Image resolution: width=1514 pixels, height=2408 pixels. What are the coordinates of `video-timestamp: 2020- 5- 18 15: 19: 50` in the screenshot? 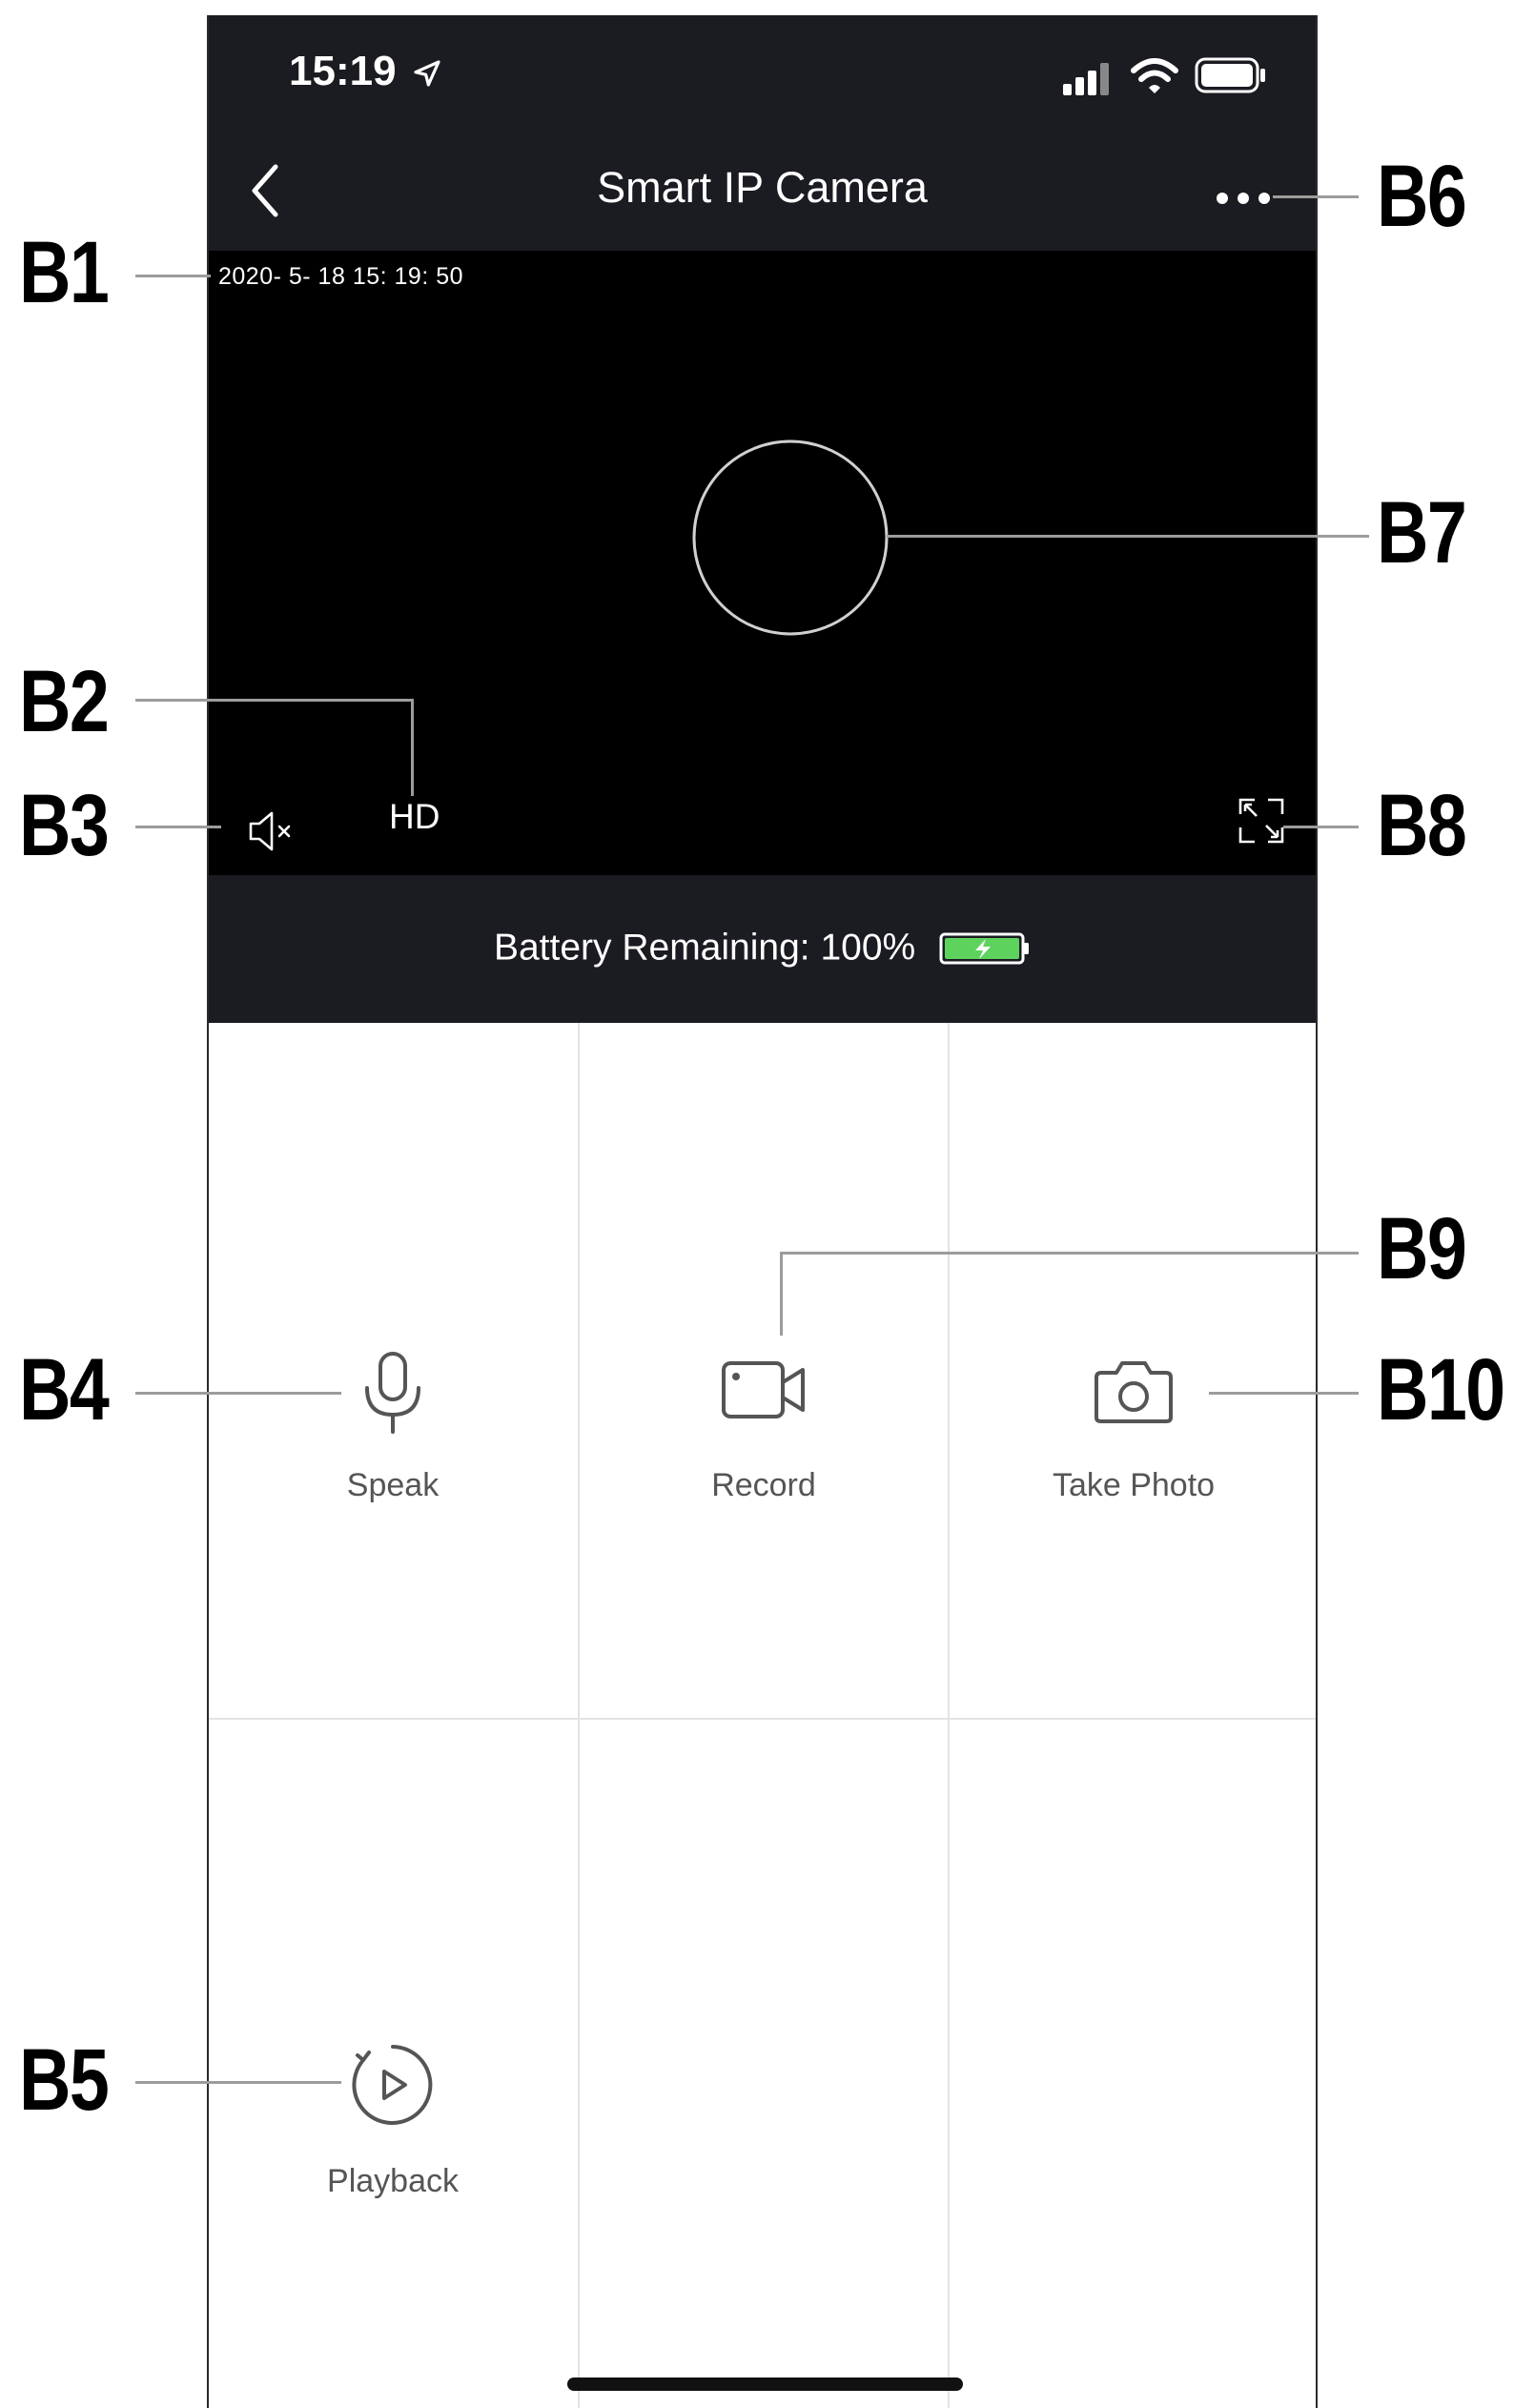 It's located at (341, 276).